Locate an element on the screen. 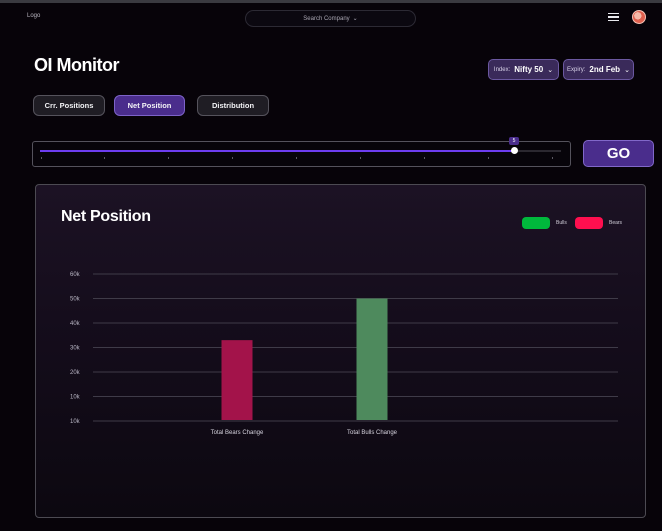 This screenshot has height=531, width=662. y-tick-label: 60k is located at coordinates (75, 275).